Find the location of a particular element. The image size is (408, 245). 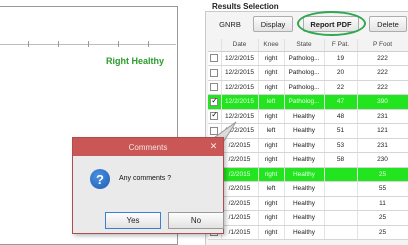

cell-p-foot: 230 is located at coordinates (382, 160).